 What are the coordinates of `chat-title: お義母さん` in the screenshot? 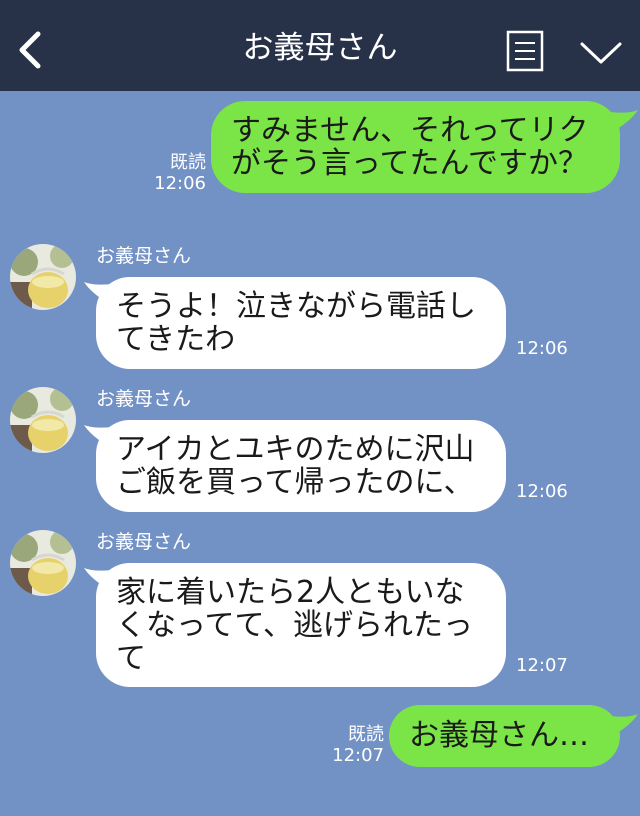 It's located at (320, 48).